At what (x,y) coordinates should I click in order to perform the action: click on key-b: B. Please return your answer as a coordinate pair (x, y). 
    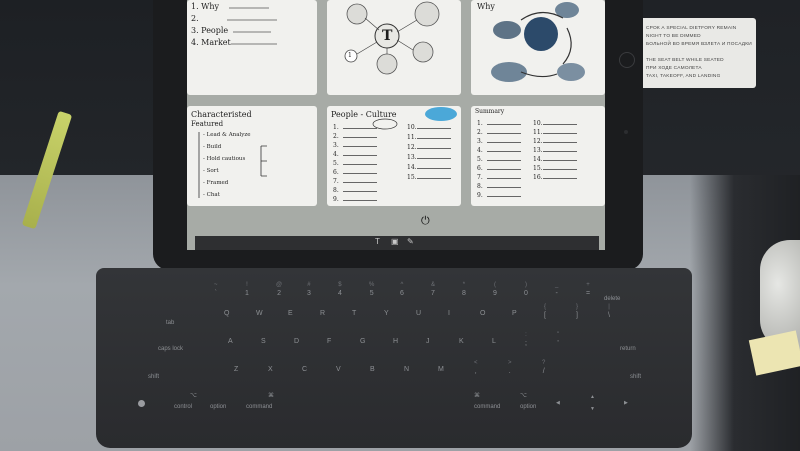
    Looking at the image, I should click on (372, 369).